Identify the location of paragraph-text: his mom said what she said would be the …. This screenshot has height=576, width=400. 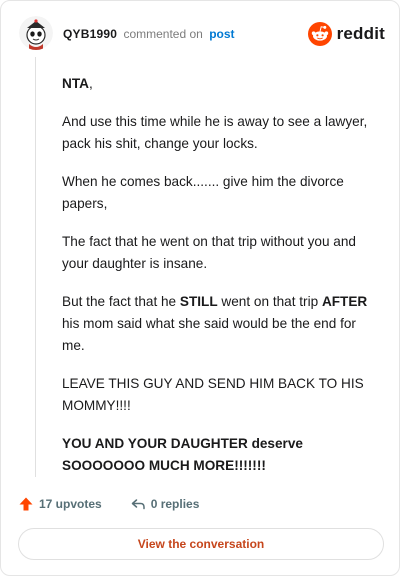
(209, 334).